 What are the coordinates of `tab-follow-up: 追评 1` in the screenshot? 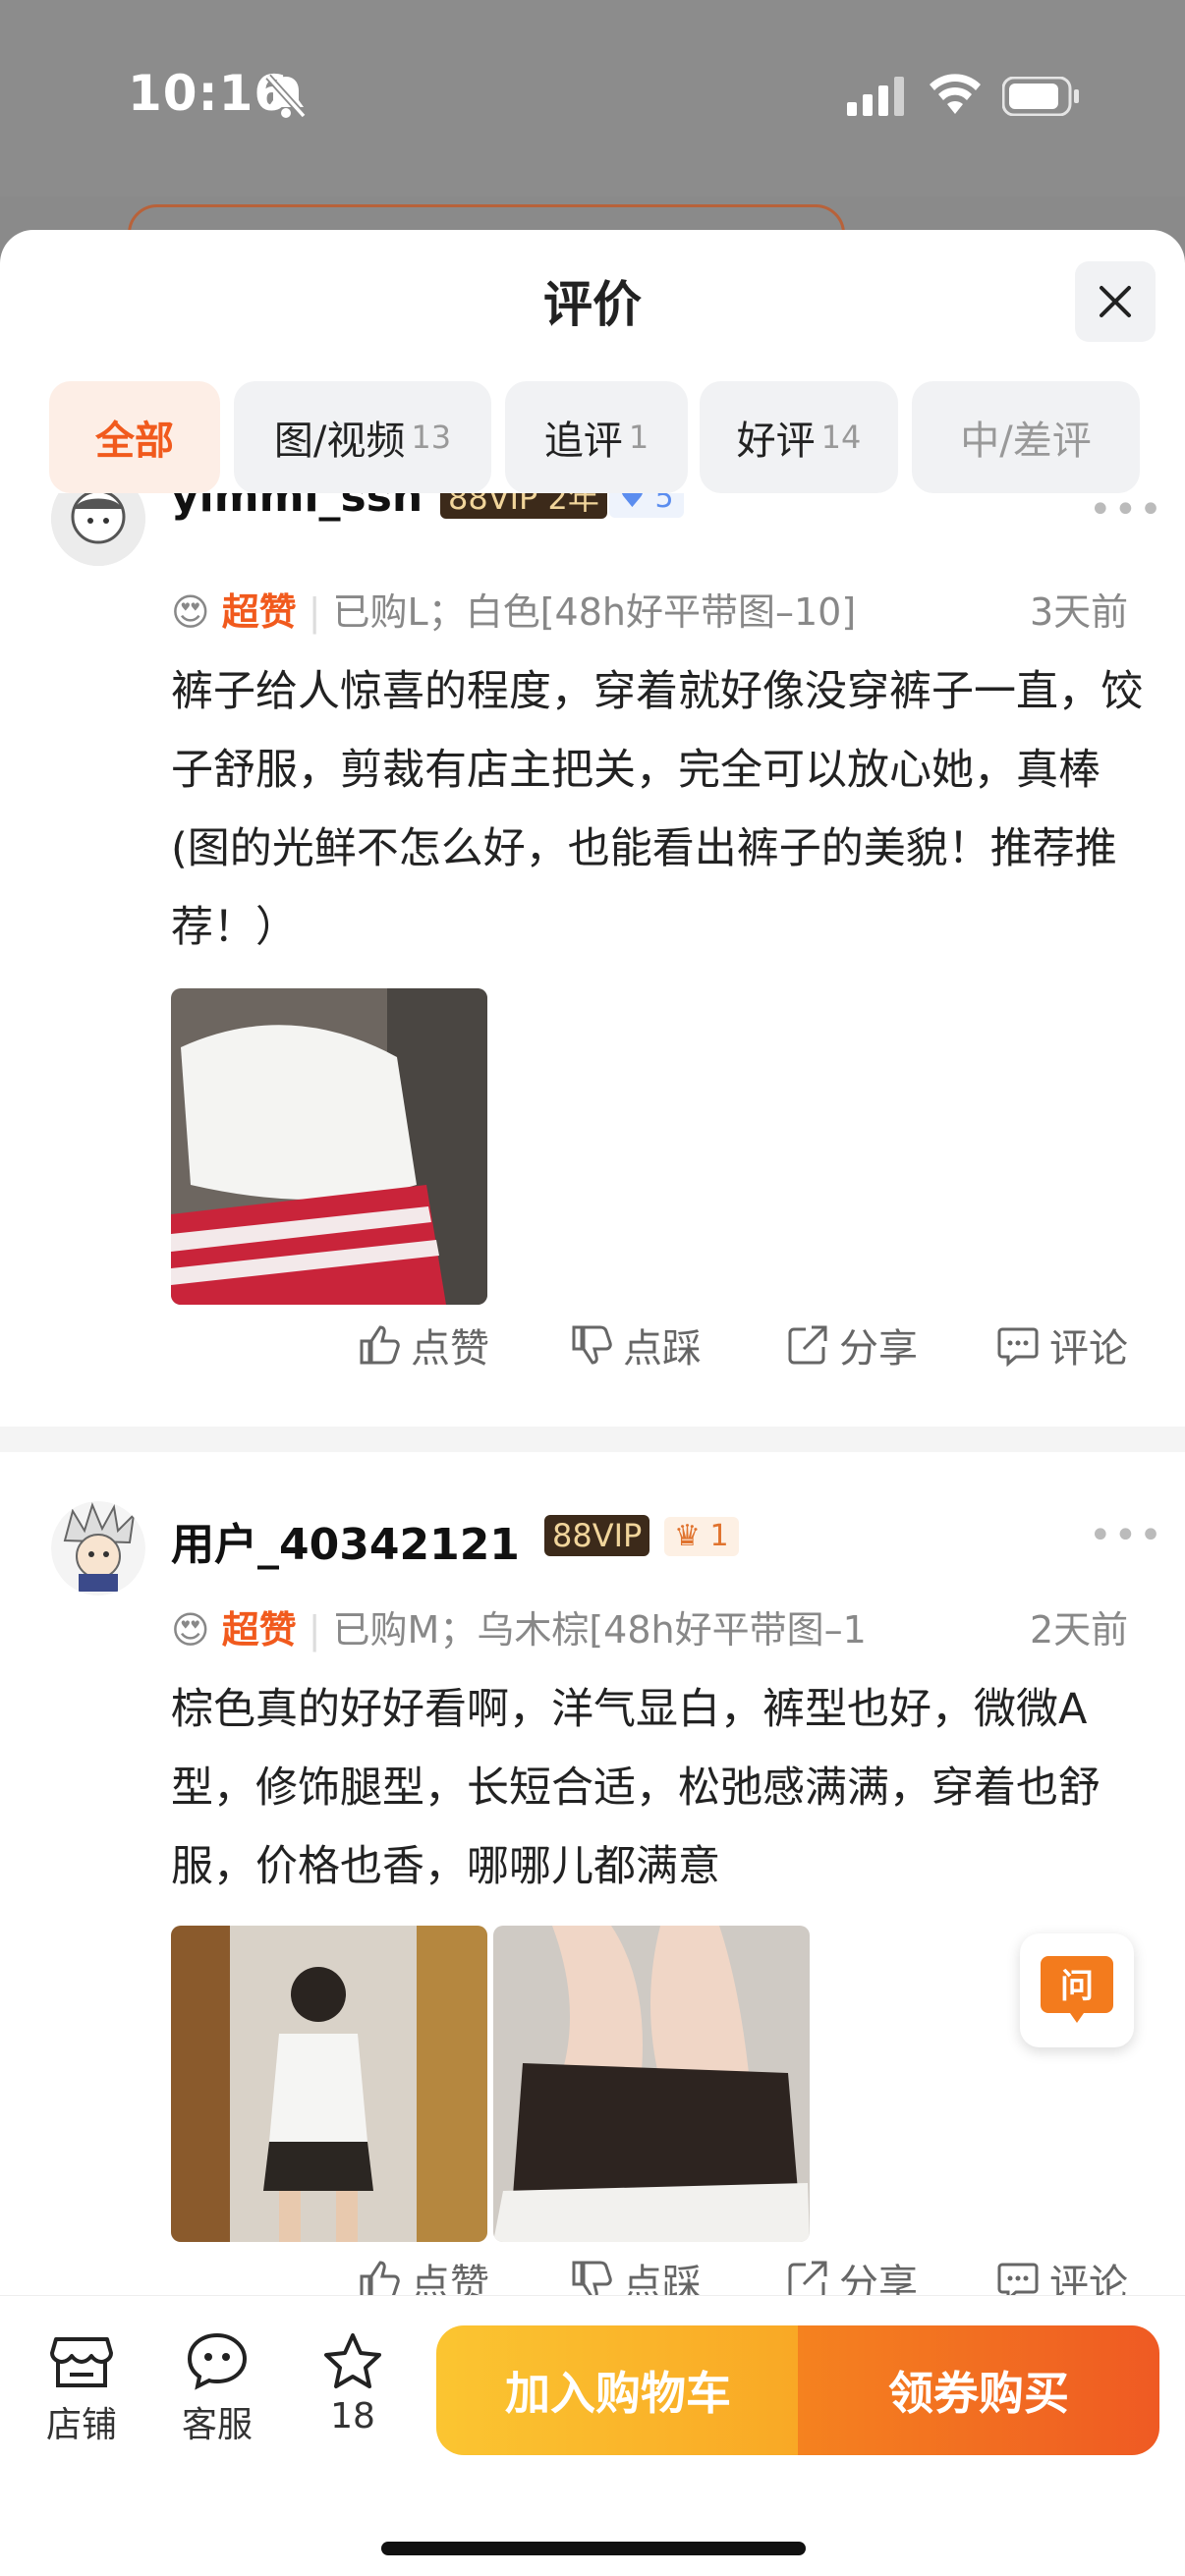 It's located at (596, 437).